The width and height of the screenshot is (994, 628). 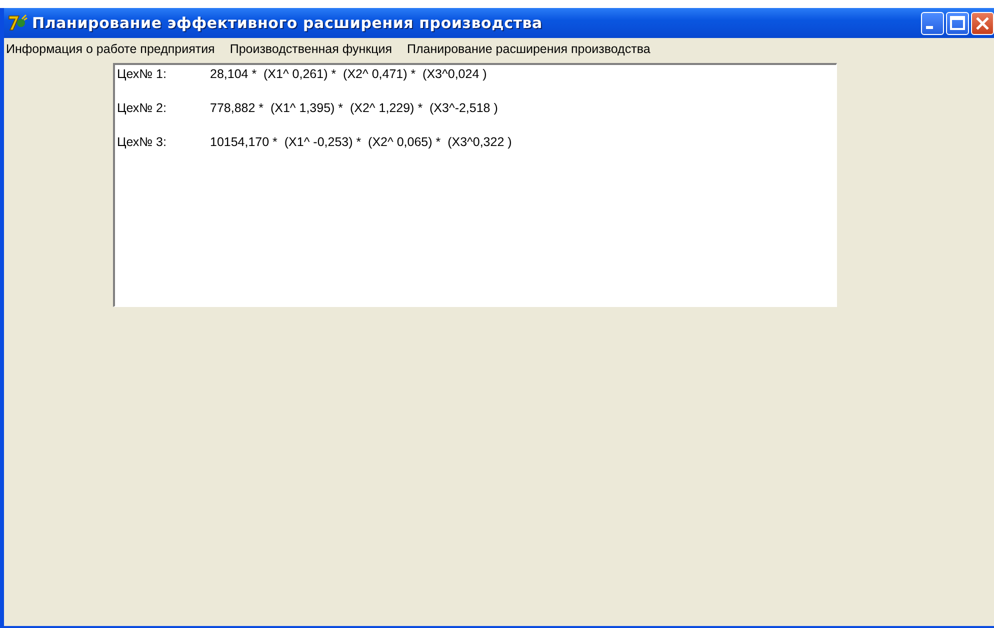 What do you see at coordinates (110, 49) in the screenshot?
I see `menu-item: Информация о работе предприятия` at bounding box center [110, 49].